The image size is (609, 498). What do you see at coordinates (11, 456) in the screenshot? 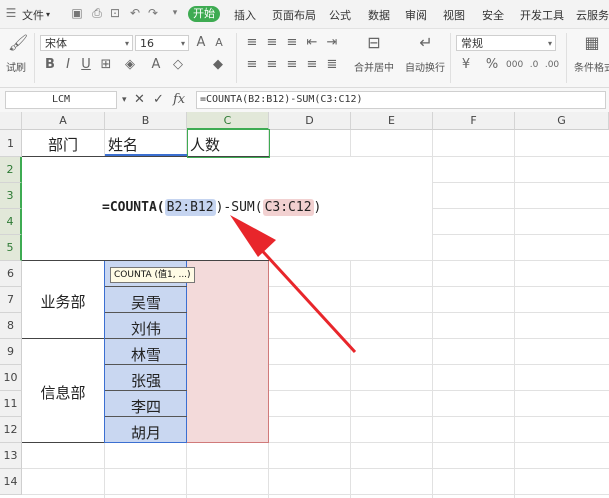
I see `row-header-13: 13` at bounding box center [11, 456].